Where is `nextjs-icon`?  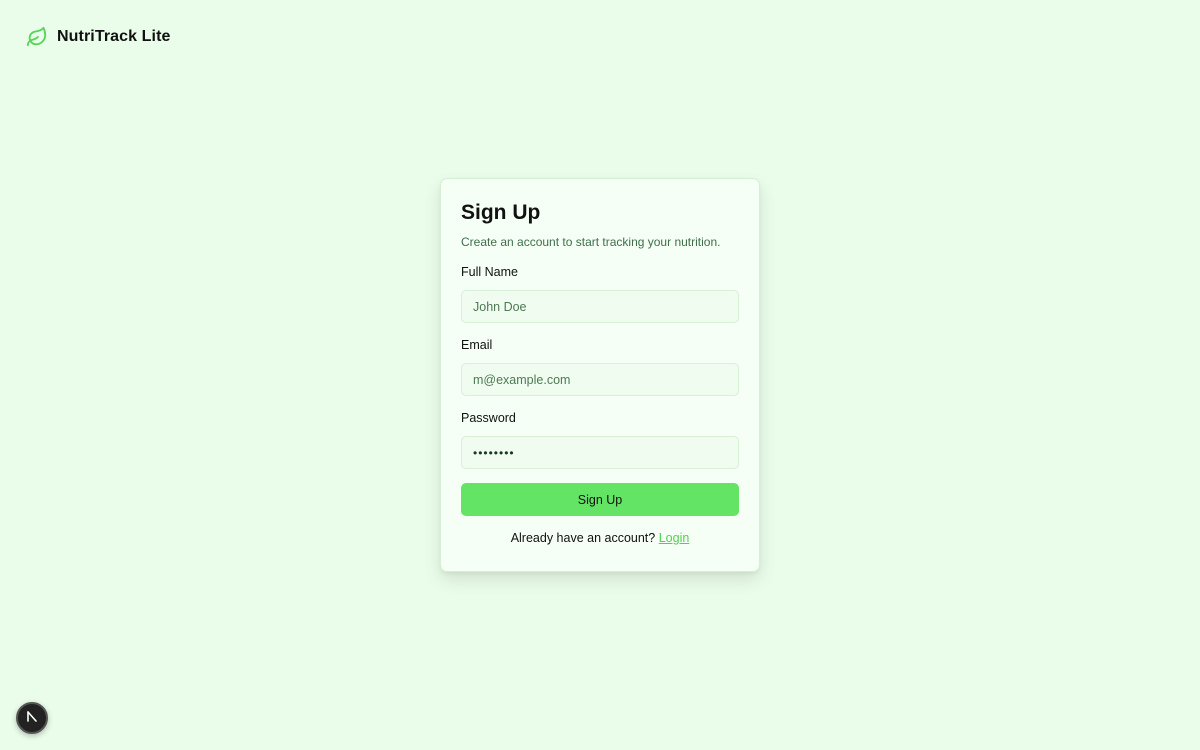
nextjs-icon is located at coordinates (32, 718).